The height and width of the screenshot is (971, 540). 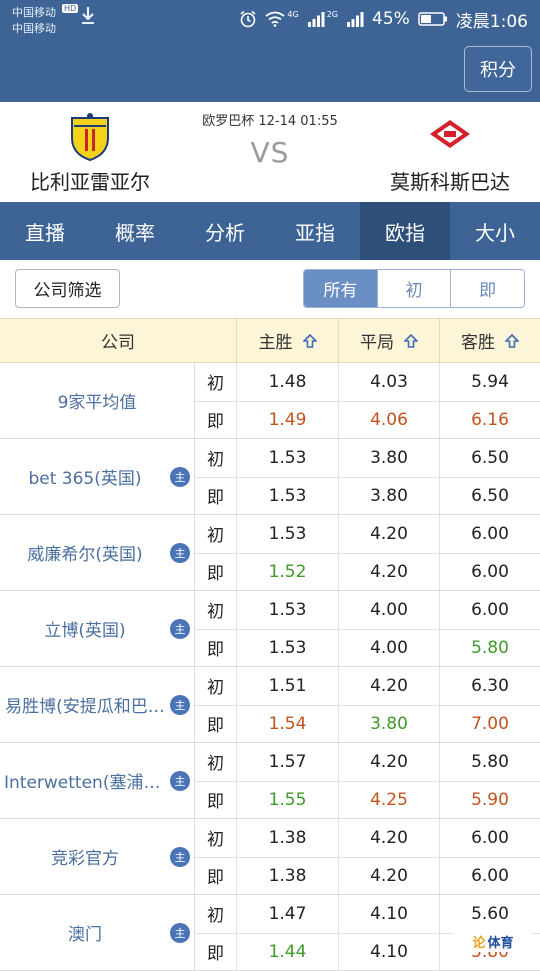 I want to click on tab-probability: 概率, so click(x=135, y=231).